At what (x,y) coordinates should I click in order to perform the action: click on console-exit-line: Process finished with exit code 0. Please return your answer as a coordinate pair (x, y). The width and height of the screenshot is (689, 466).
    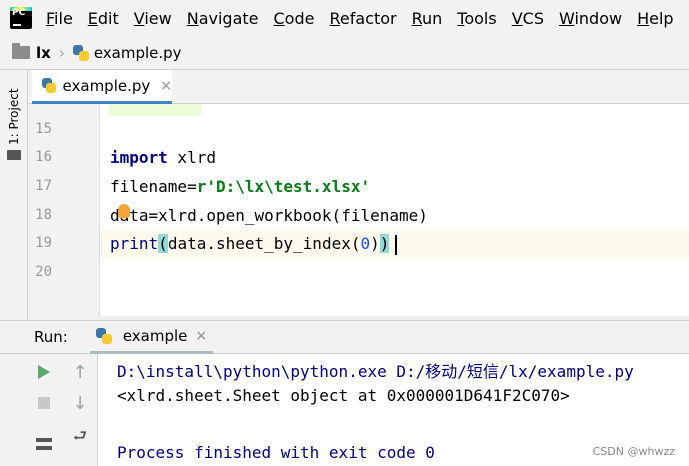
    Looking at the image, I should click on (276, 452).